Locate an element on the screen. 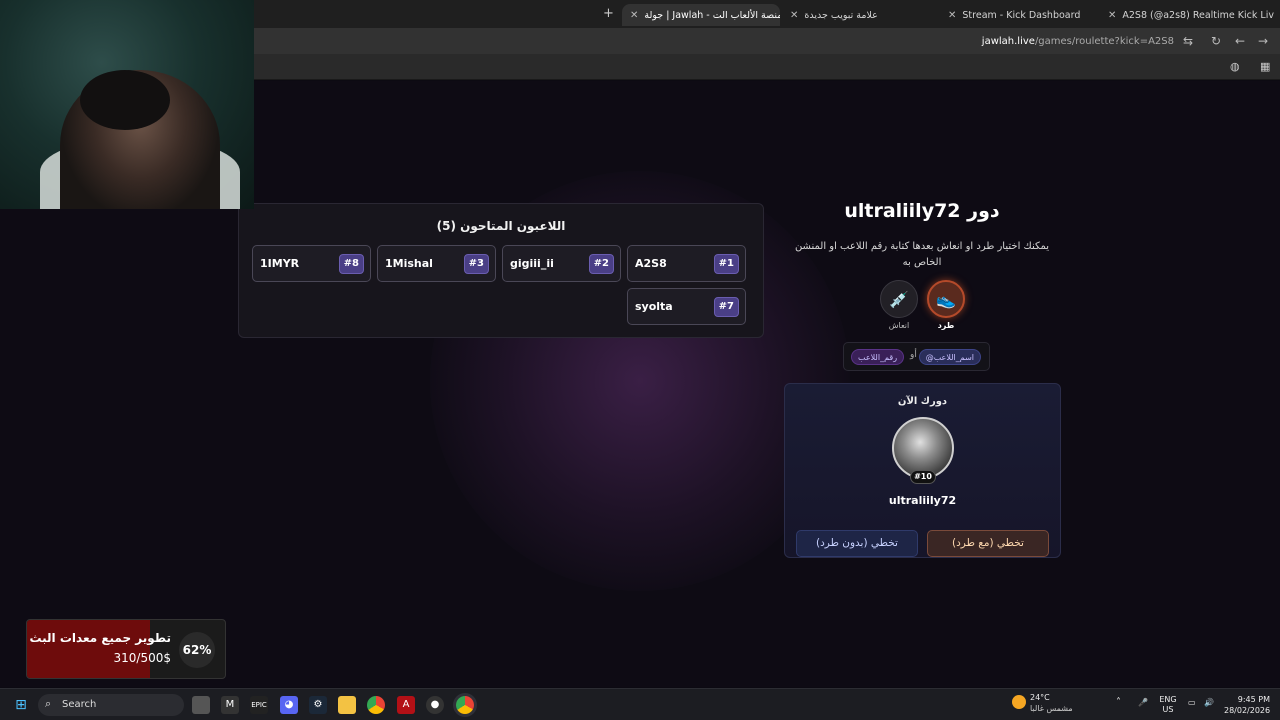 This screenshot has width=1280, height=720. taskbar-search-label: Search is located at coordinates (79, 704).